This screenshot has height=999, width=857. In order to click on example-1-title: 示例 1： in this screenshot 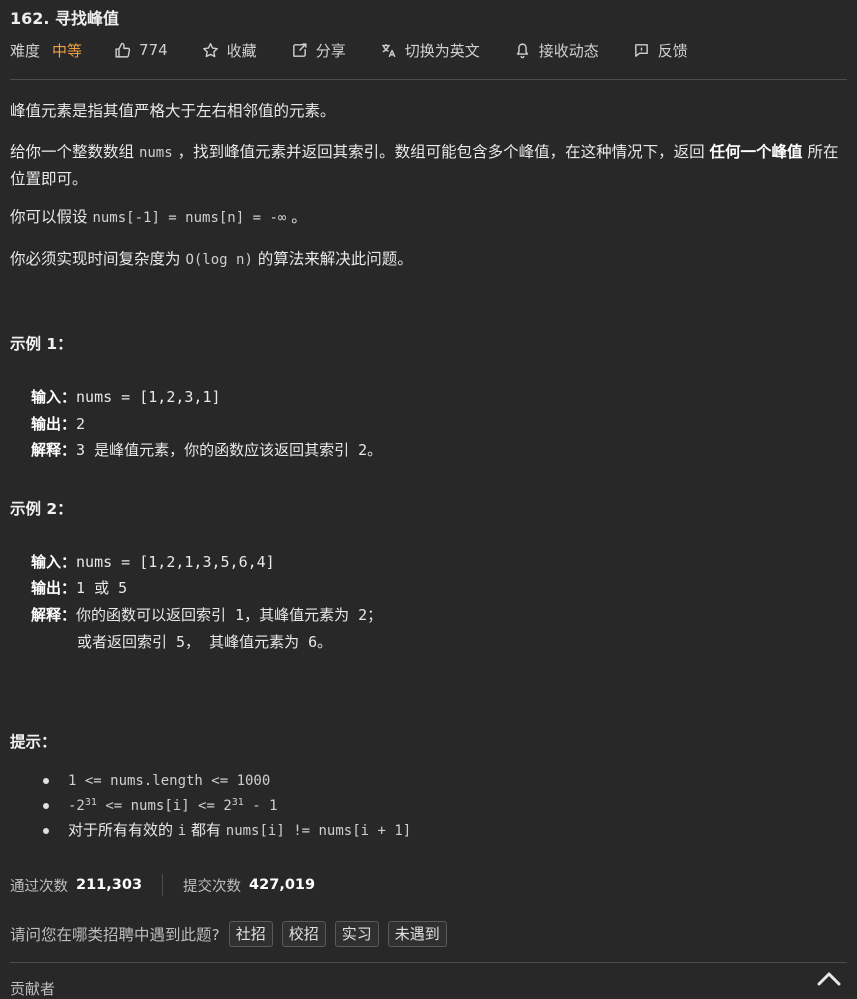, I will do `click(41, 344)`.